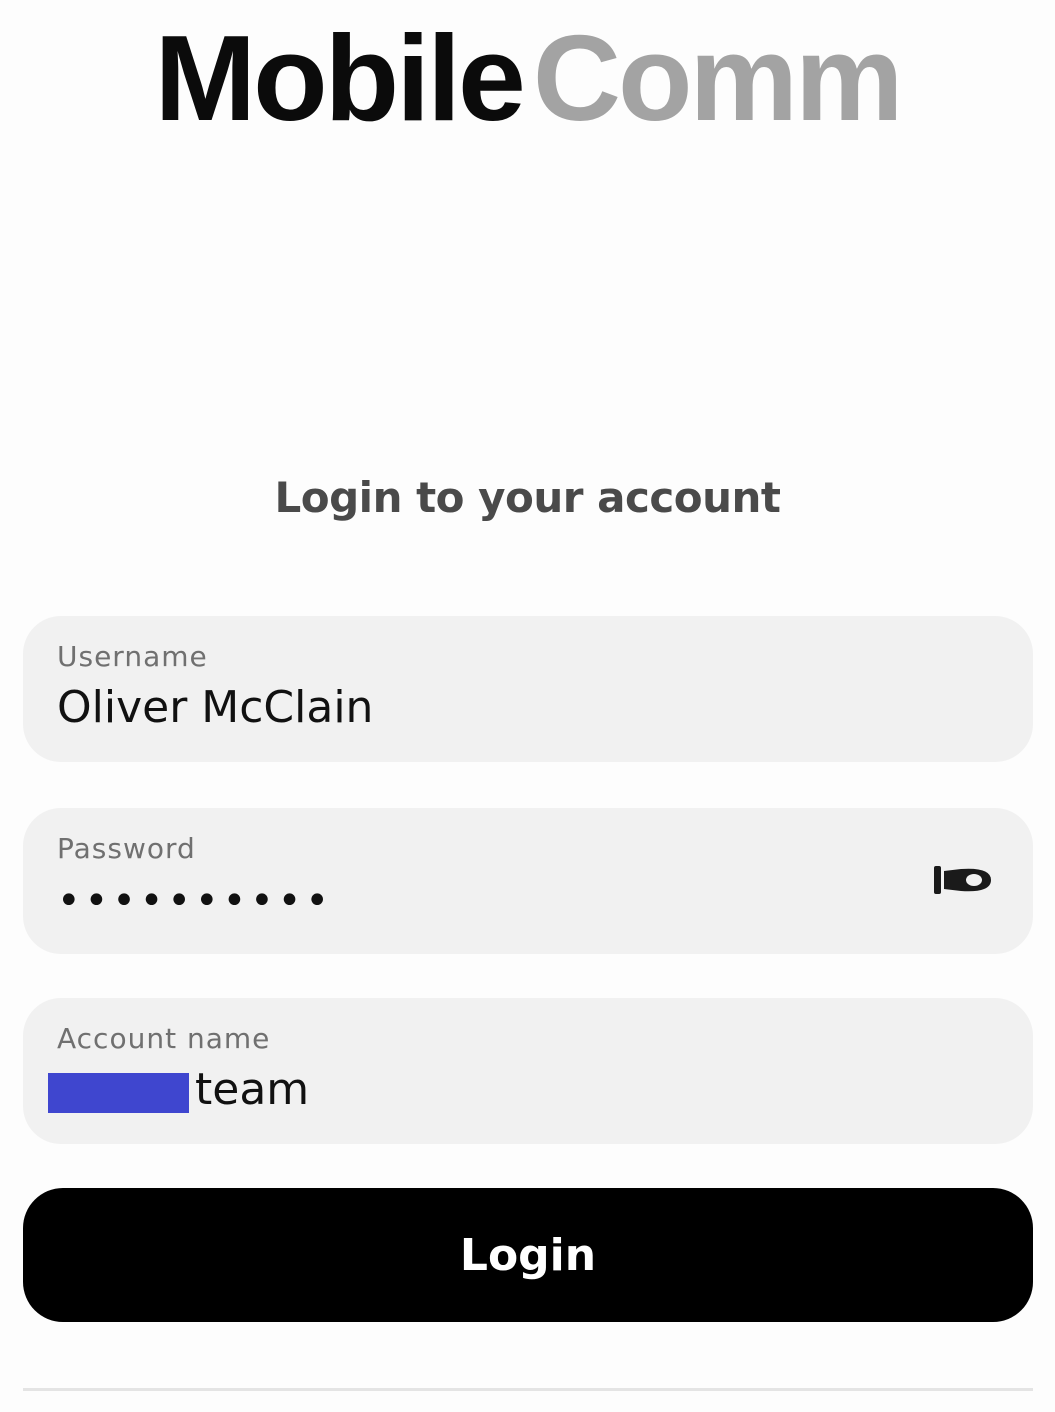 This screenshot has width=1055, height=1412. What do you see at coordinates (195, 901) in the screenshot?
I see `password-input: ••••••••••` at bounding box center [195, 901].